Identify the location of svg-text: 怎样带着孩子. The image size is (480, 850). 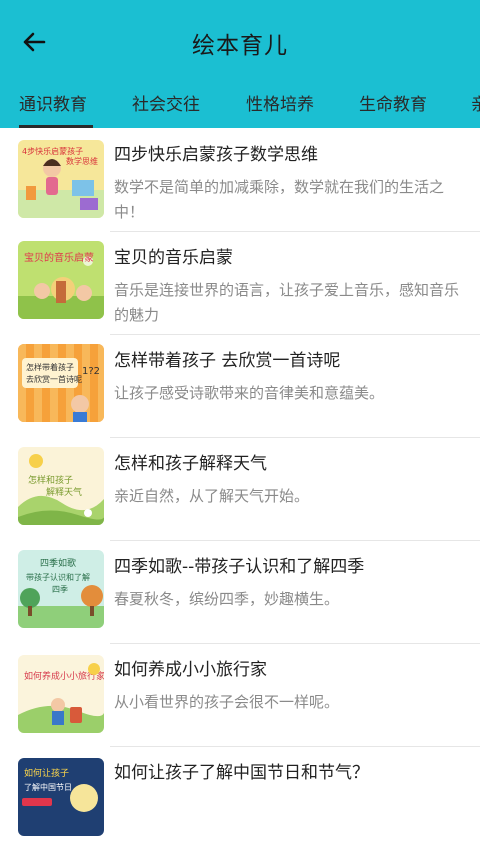
(50, 367).